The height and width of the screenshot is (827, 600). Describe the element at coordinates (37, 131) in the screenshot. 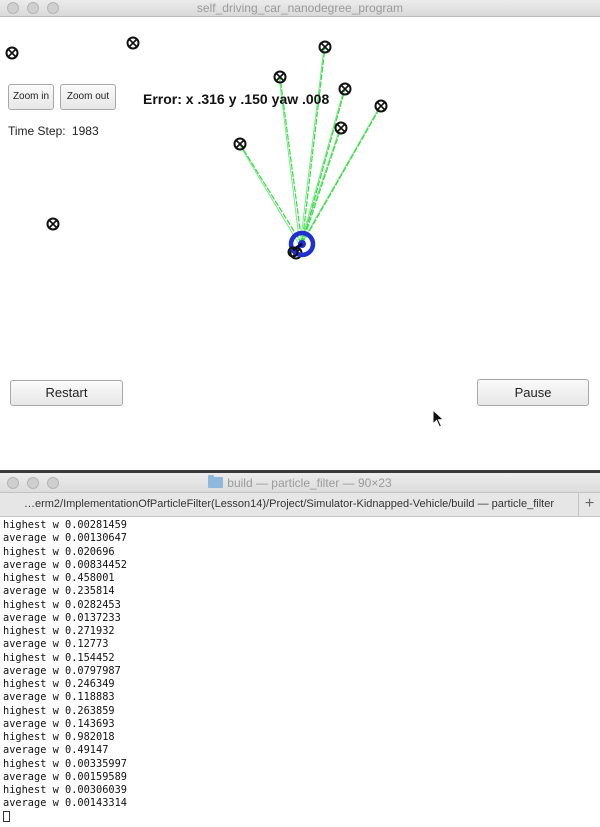

I see `time-step-label: Time Step:` at that location.